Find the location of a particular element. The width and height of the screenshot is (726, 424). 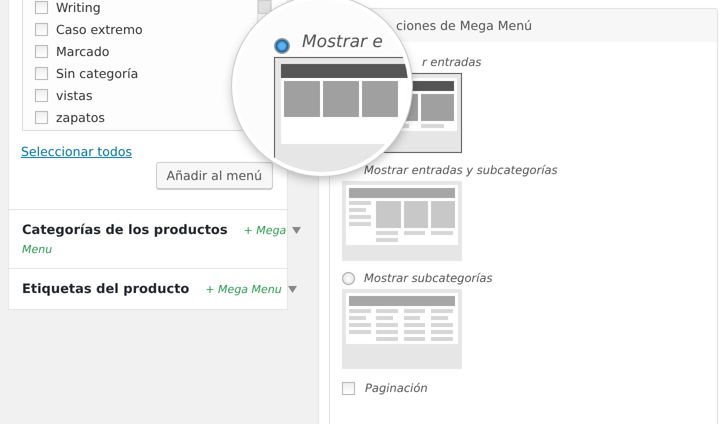

select-all-link: Seleccionar todos is located at coordinates (76, 151).